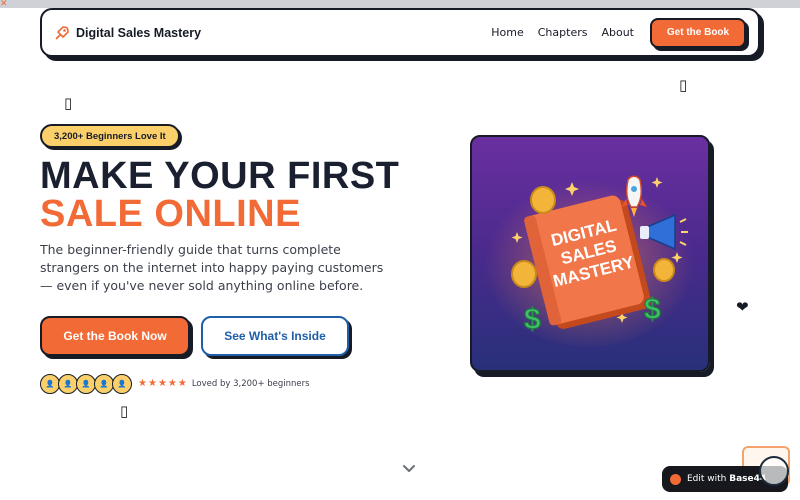 The width and height of the screenshot is (800, 500). Describe the element at coordinates (727, 479) in the screenshot. I see `edit-with-label: Edit with Base44` at that location.